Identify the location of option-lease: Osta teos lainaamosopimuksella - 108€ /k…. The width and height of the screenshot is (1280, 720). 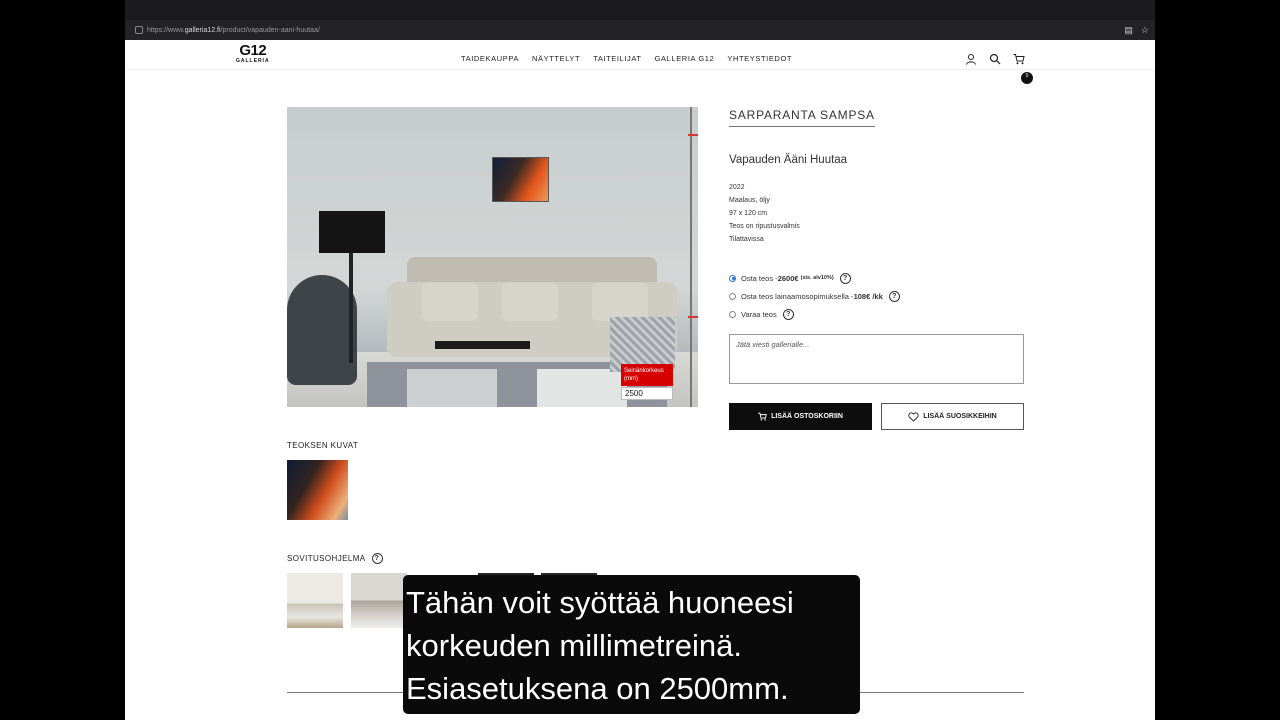
(814, 296).